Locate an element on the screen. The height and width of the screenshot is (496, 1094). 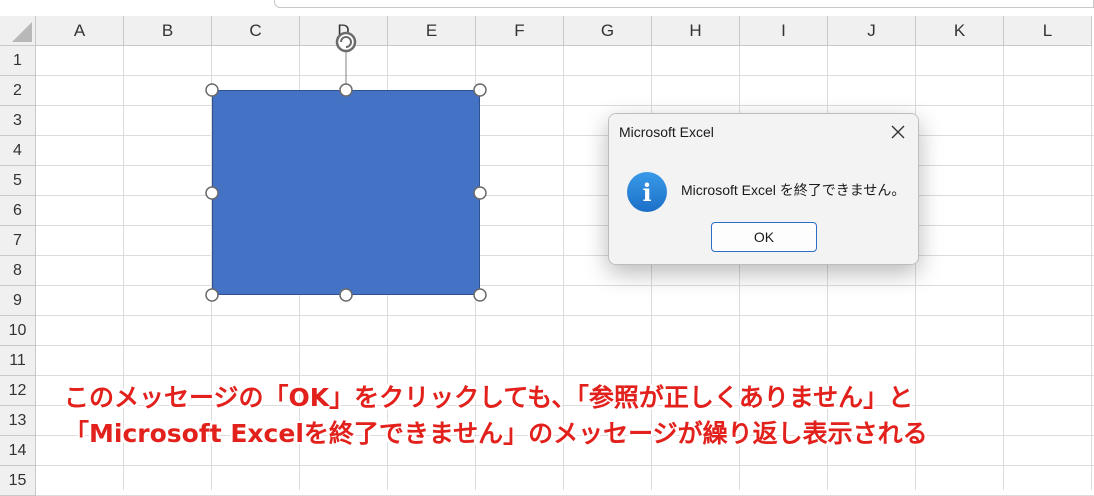
column-header-g: G is located at coordinates (608, 31).